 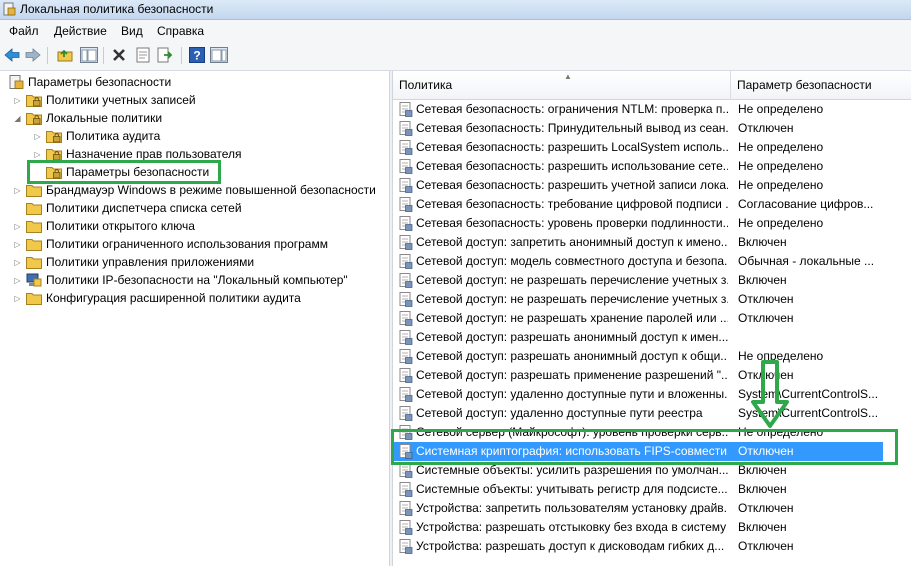 What do you see at coordinates (173, 298) in the screenshot?
I see `tree-node-label: Конфигурация расширенной политики аудита` at bounding box center [173, 298].